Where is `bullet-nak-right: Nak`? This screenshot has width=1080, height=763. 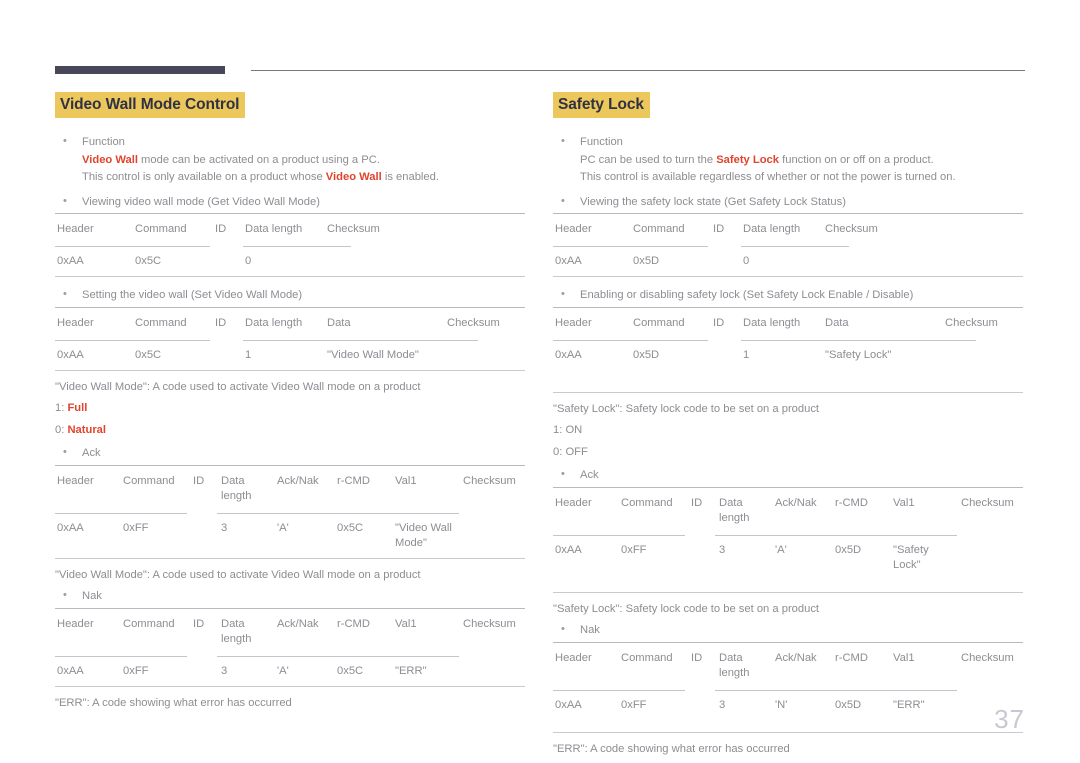
bullet-nak-right: Nak is located at coordinates (788, 630).